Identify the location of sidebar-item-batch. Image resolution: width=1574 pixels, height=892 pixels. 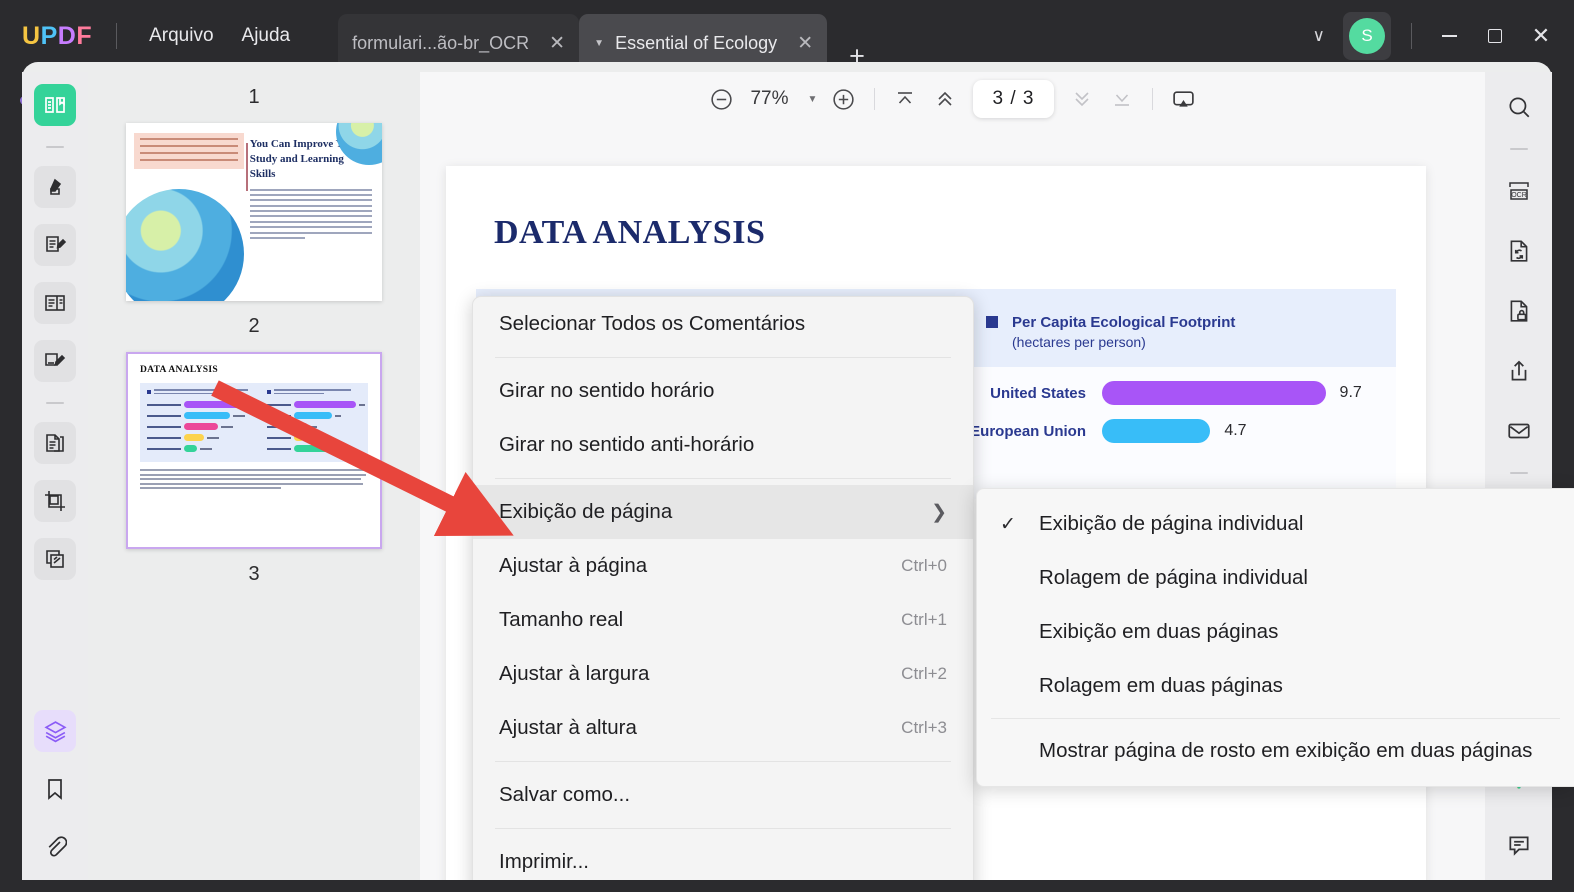
(55, 559).